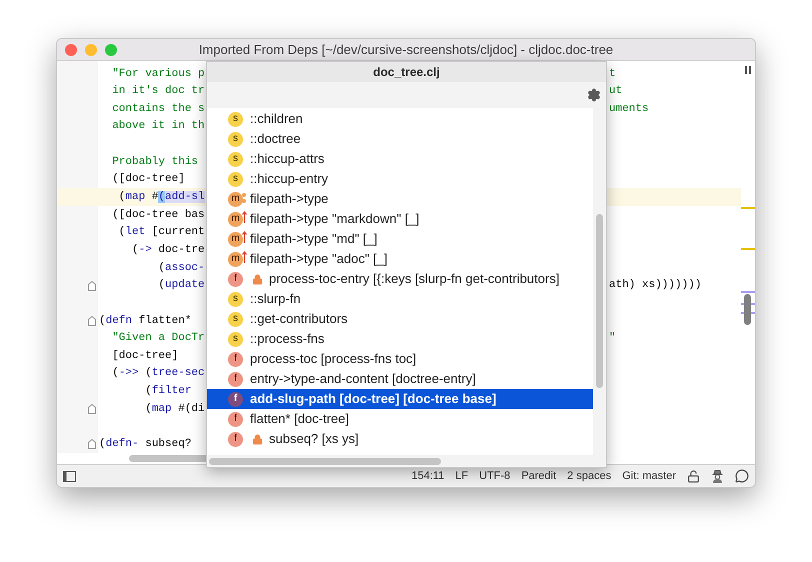 This screenshot has width=812, height=562. Describe the element at coordinates (400, 299) in the screenshot. I see `structure-item: s ::slurp-fn` at that location.